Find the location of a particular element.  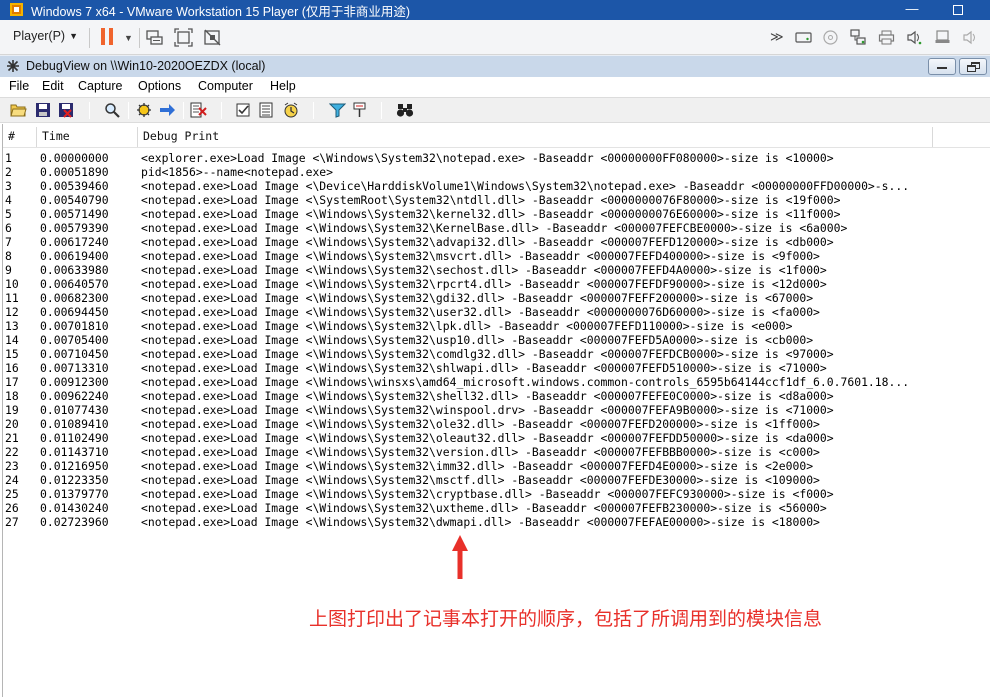

menu-computer: Computer is located at coordinates (225, 86).